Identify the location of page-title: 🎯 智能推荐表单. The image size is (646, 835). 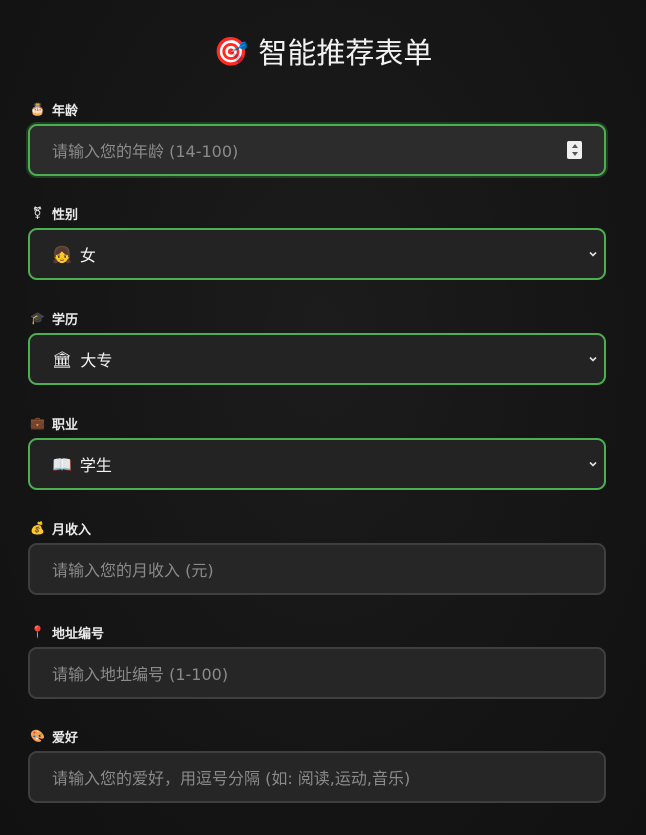
(323, 51).